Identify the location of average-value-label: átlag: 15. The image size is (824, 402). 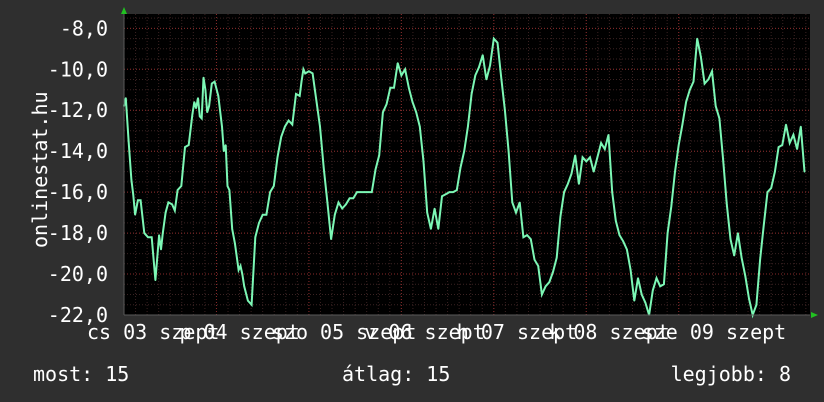
(396, 374).